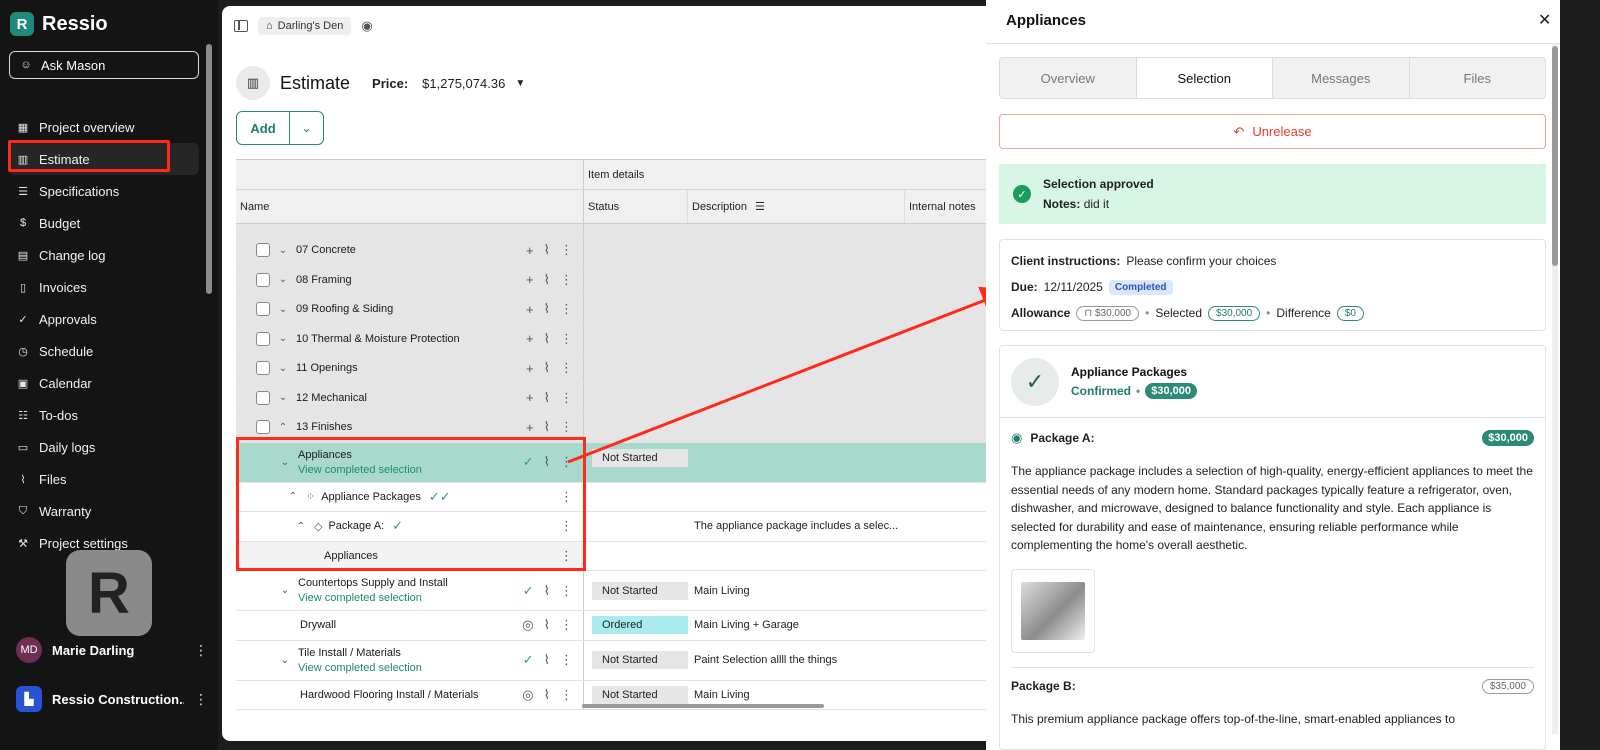 This screenshot has height=750, width=1600. I want to click on appliance-photo, so click(1053, 610).